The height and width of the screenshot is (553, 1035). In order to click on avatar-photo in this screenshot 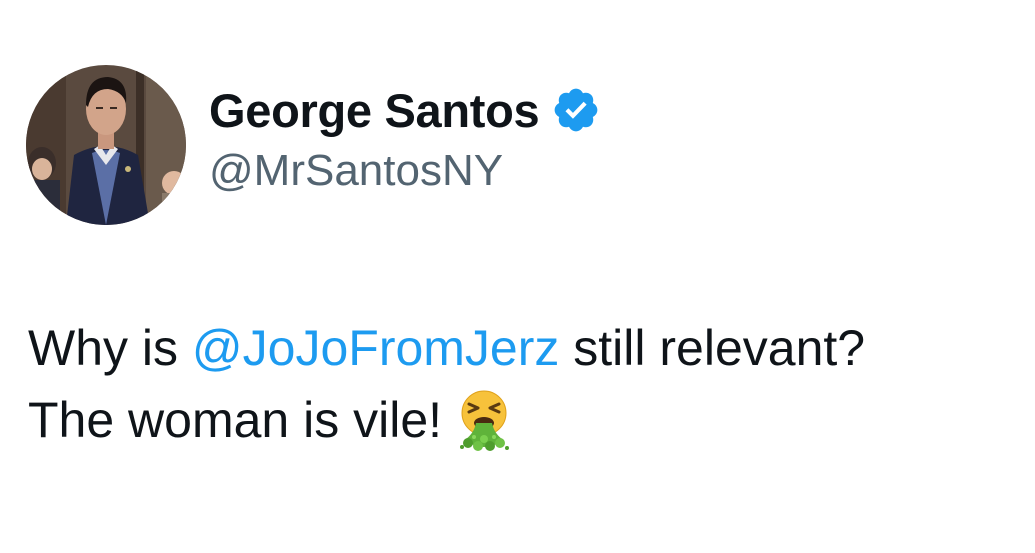, I will do `click(106, 145)`.